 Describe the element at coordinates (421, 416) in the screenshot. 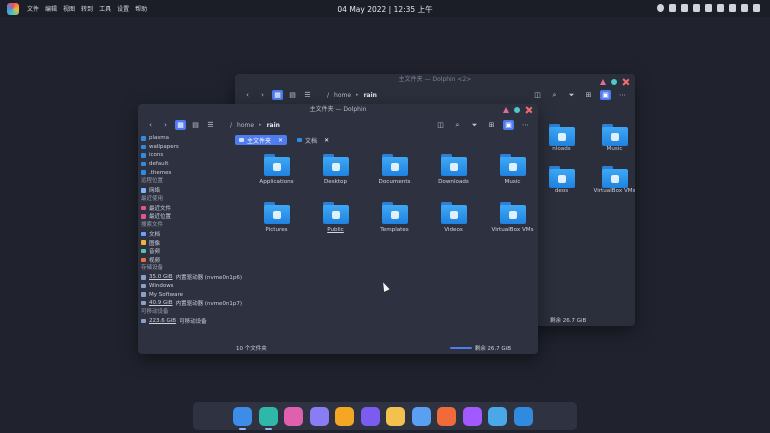

I see `krita-icon` at that location.